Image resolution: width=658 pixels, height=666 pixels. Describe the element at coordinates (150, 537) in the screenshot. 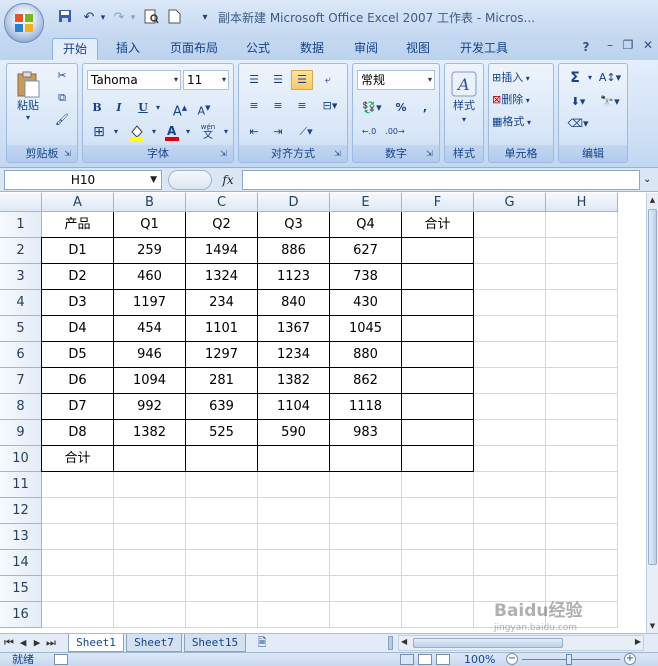

I see `cell-b13` at that location.